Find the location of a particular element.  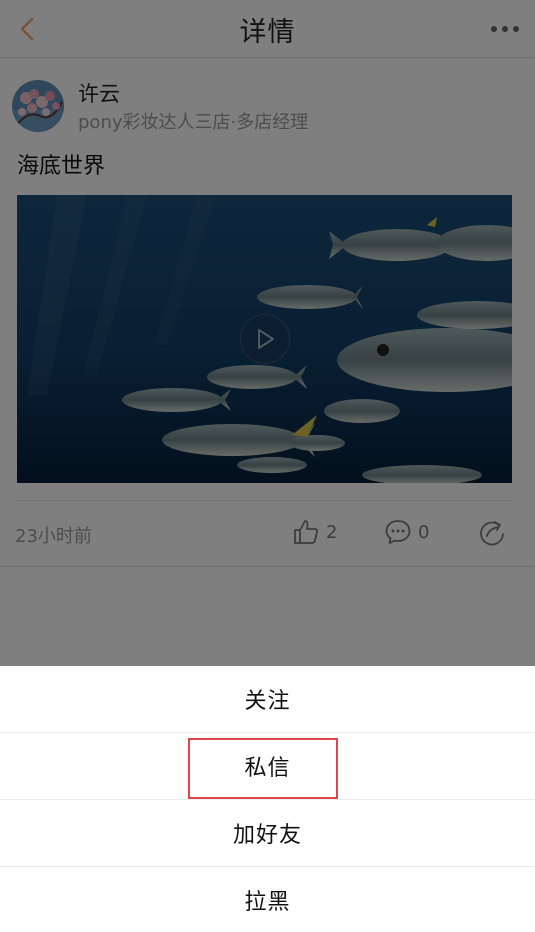

action-block: 拉黑 is located at coordinates (267, 899).